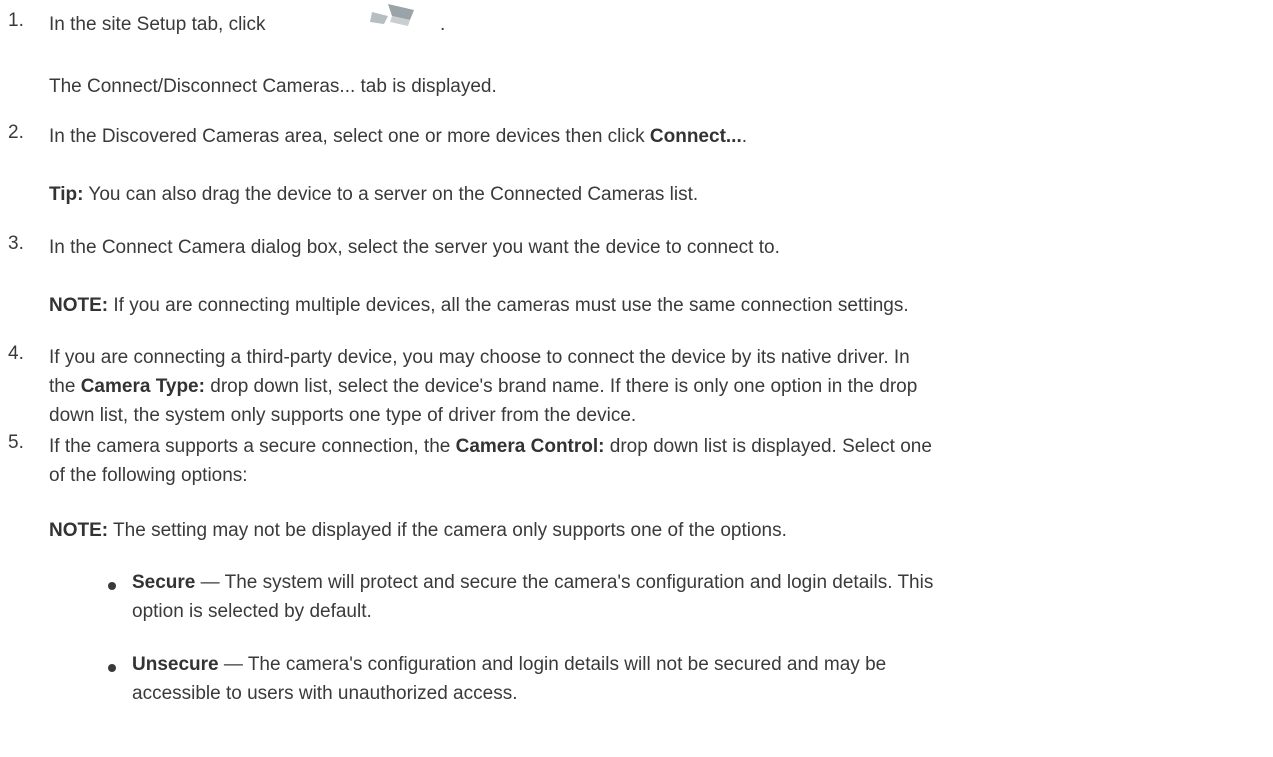 The height and width of the screenshot is (757, 1273). Describe the element at coordinates (148, 475) in the screenshot. I see `step-text-line2: of the following options:` at that location.